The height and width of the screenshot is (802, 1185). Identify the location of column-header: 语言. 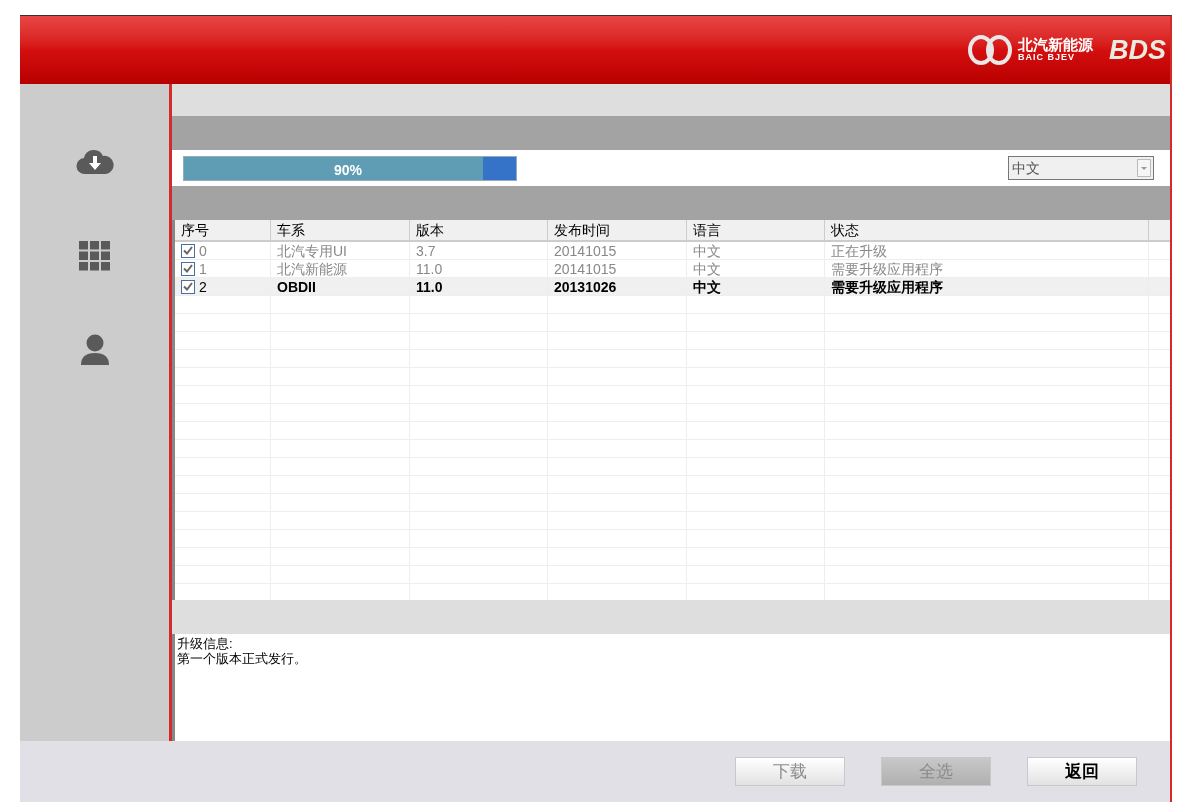
(756, 230).